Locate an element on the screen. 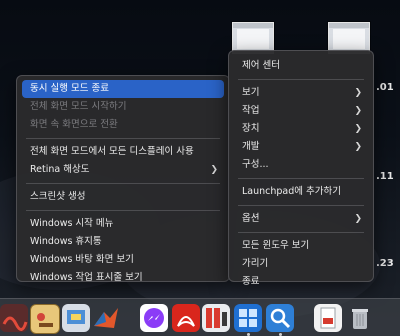 This screenshot has height=336, width=400. dock is located at coordinates (200, 317).